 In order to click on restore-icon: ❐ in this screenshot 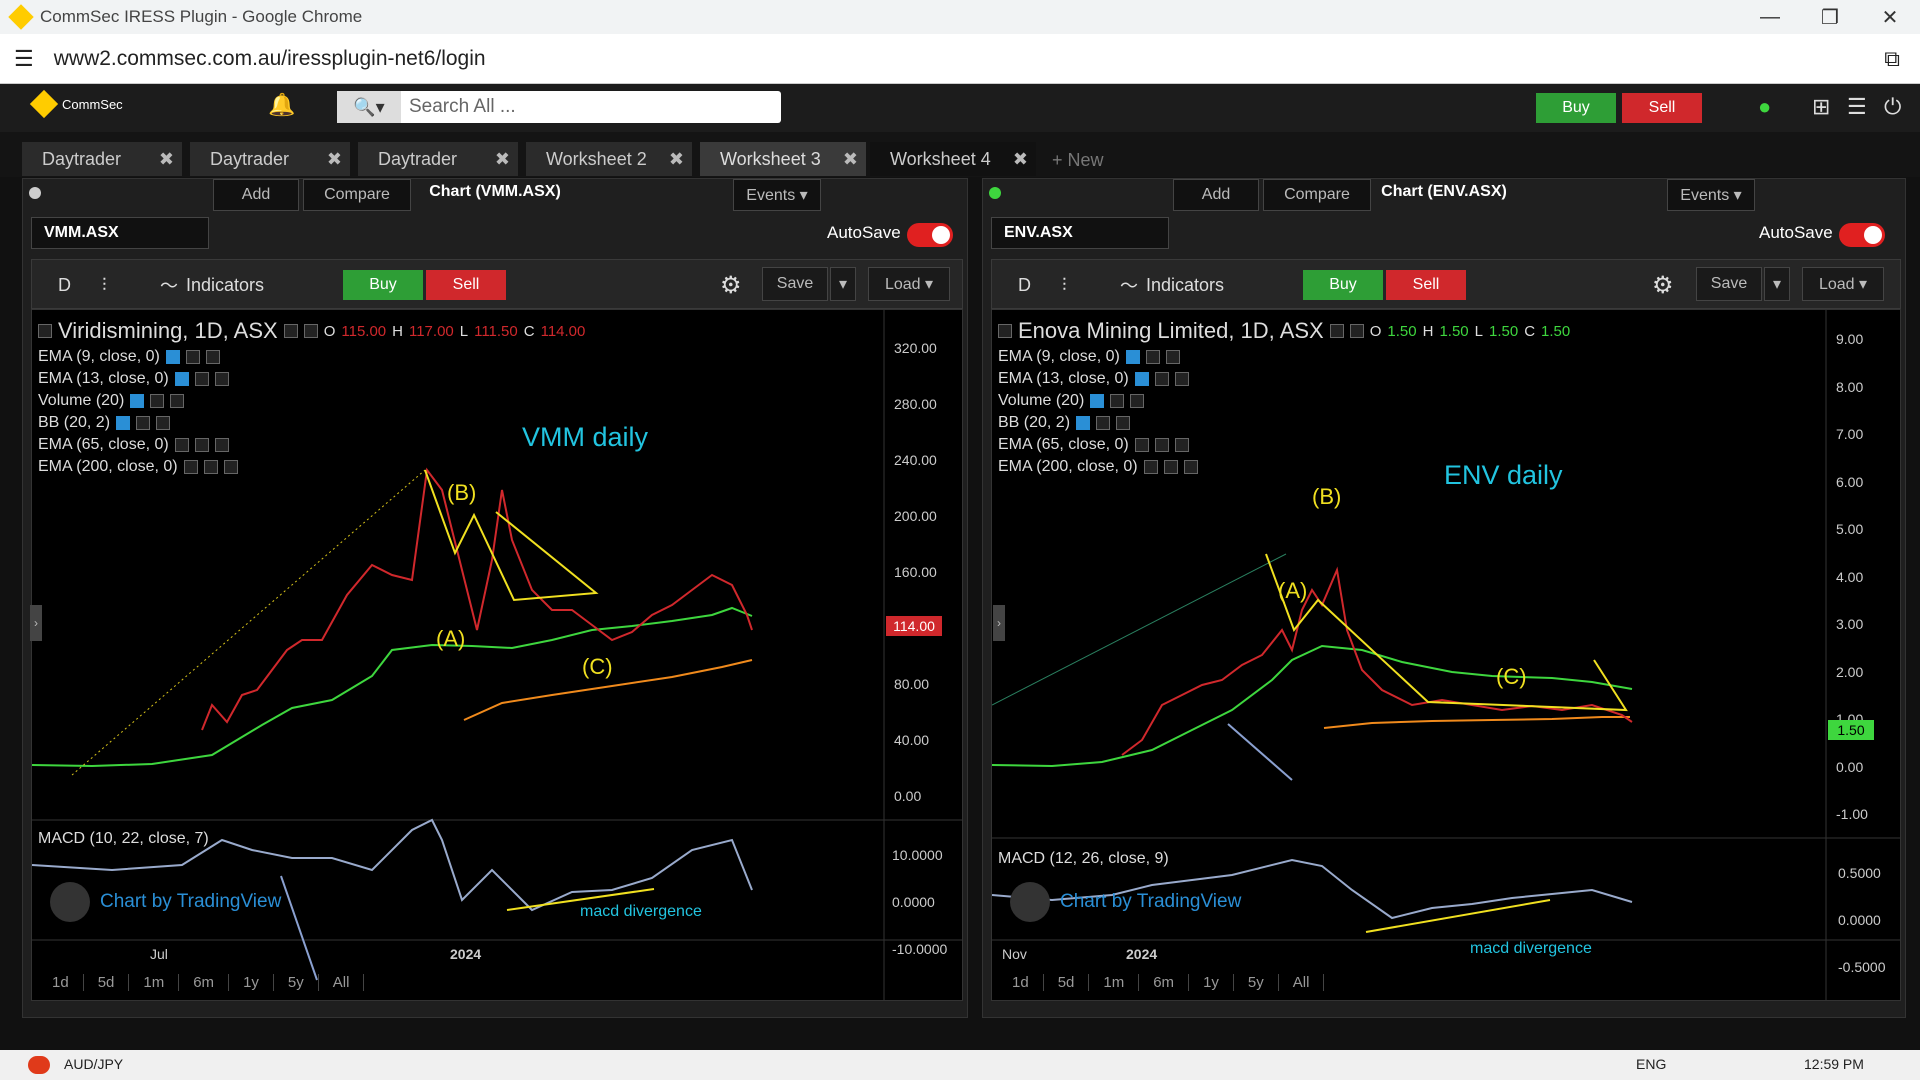, I will do `click(1830, 17)`.